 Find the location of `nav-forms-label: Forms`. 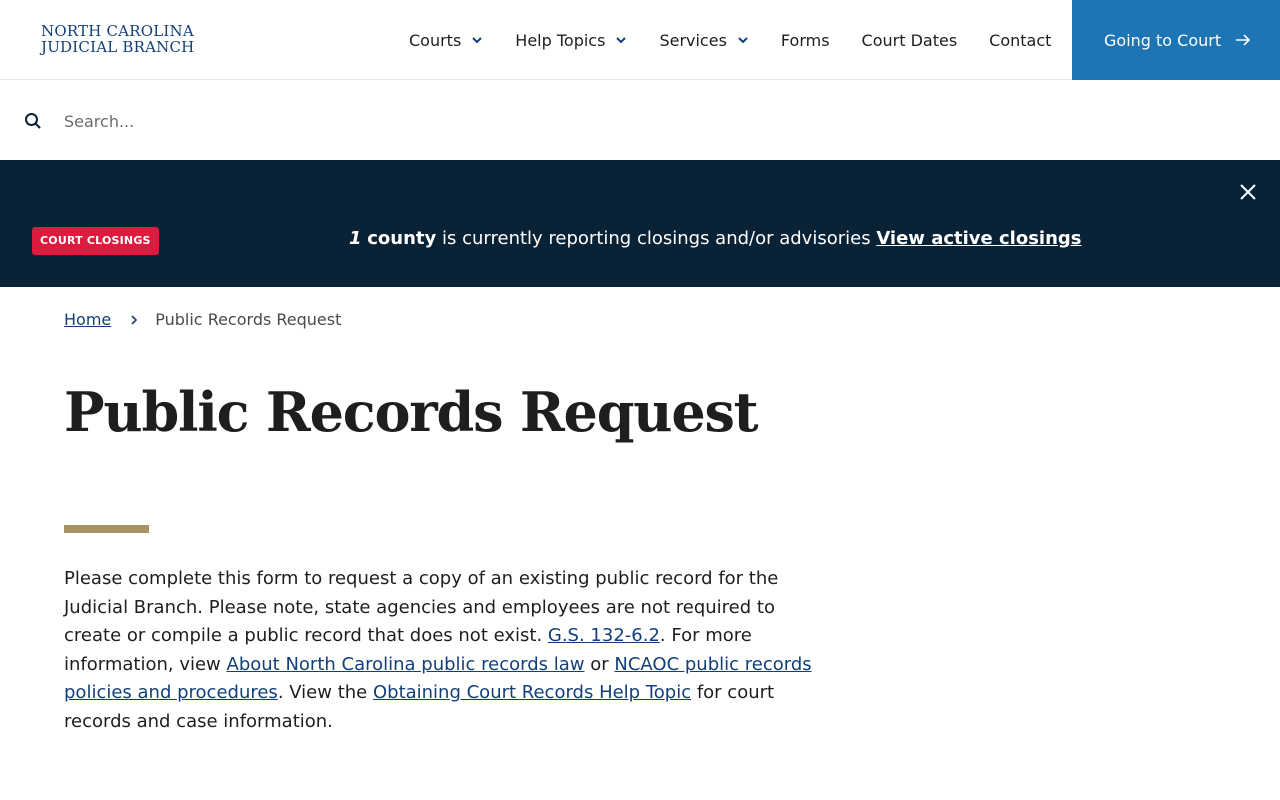

nav-forms-label: Forms is located at coordinates (805, 40).